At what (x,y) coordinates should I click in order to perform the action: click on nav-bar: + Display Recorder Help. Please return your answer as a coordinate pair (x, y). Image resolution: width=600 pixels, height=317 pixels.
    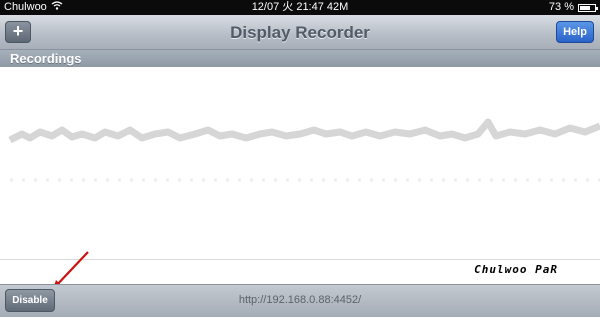
    Looking at the image, I should click on (300, 32).